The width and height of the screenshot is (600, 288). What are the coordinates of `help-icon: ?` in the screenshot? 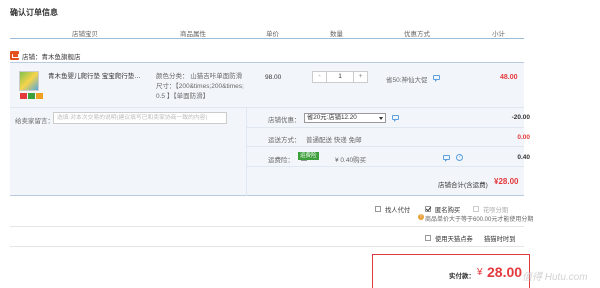 It's located at (459, 157).